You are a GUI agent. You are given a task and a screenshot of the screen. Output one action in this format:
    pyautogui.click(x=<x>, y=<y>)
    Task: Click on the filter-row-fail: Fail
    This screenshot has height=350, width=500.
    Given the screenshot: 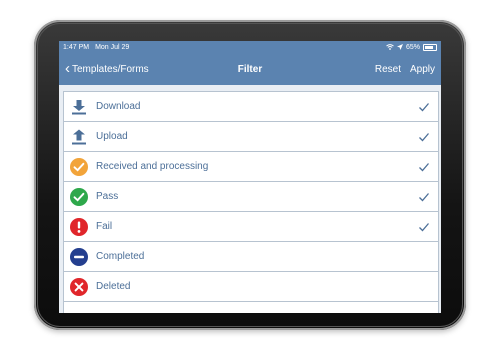 What is the action you would take?
    pyautogui.click(x=251, y=227)
    